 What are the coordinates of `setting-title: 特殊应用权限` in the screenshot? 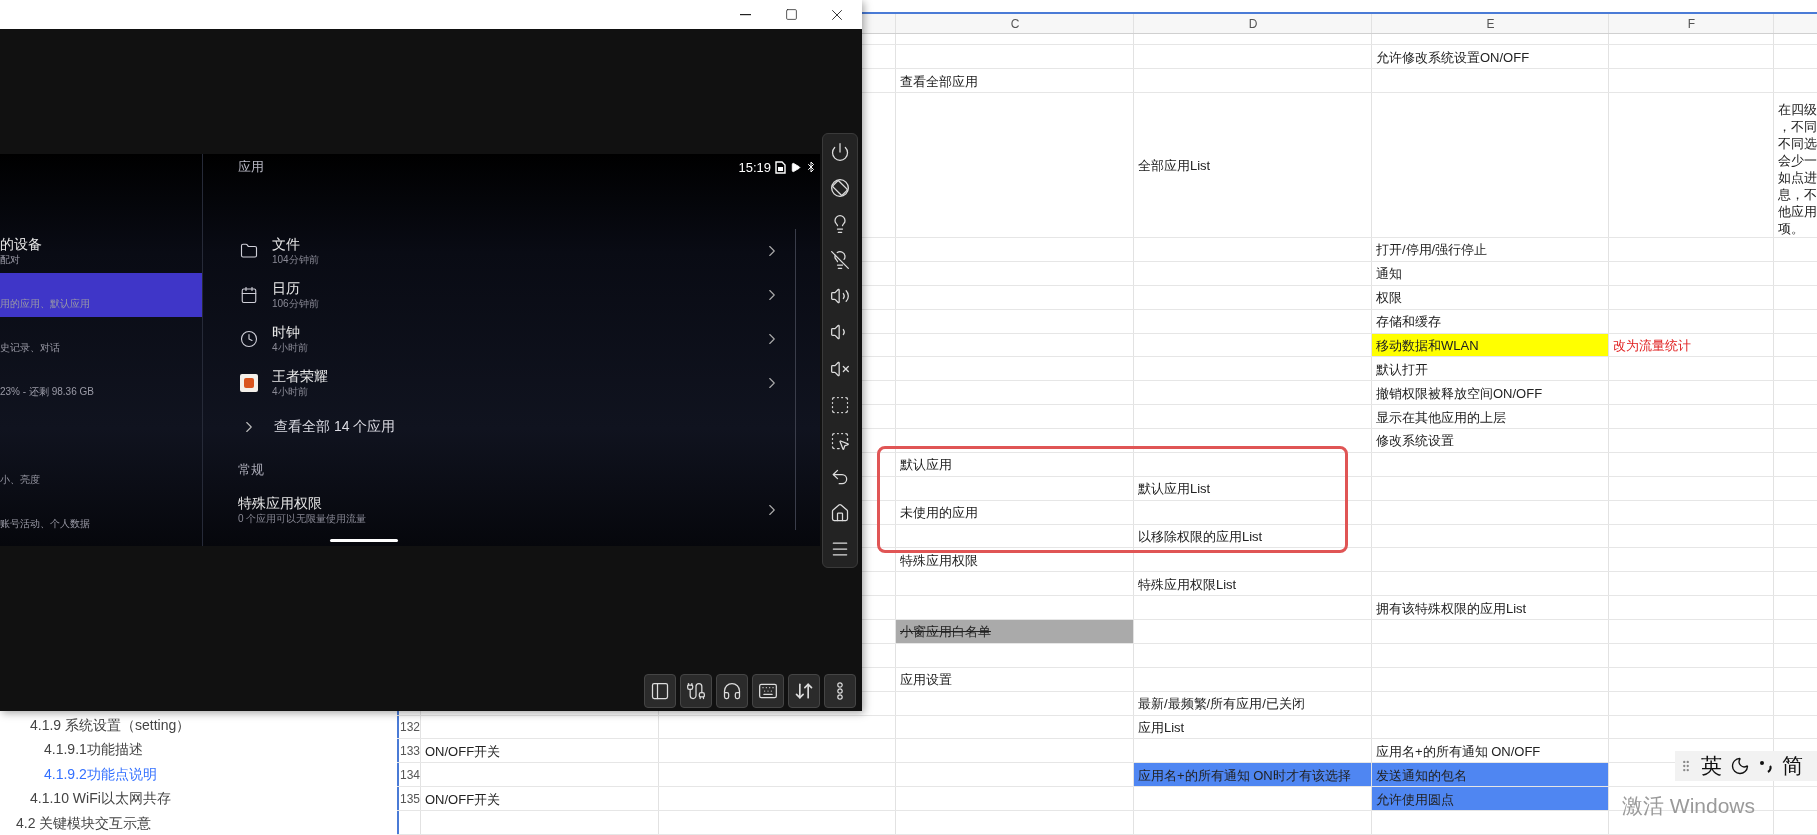 It's located at (280, 503).